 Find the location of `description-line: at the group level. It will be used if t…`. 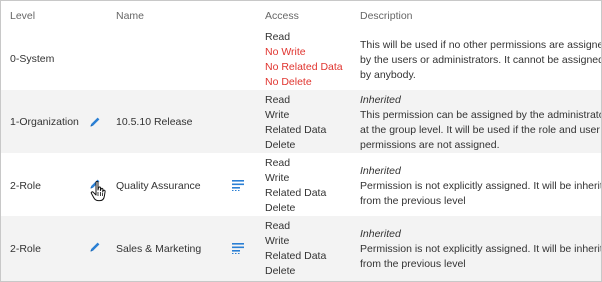

description-line: at the group level. It will be used if t… is located at coordinates (480, 130).